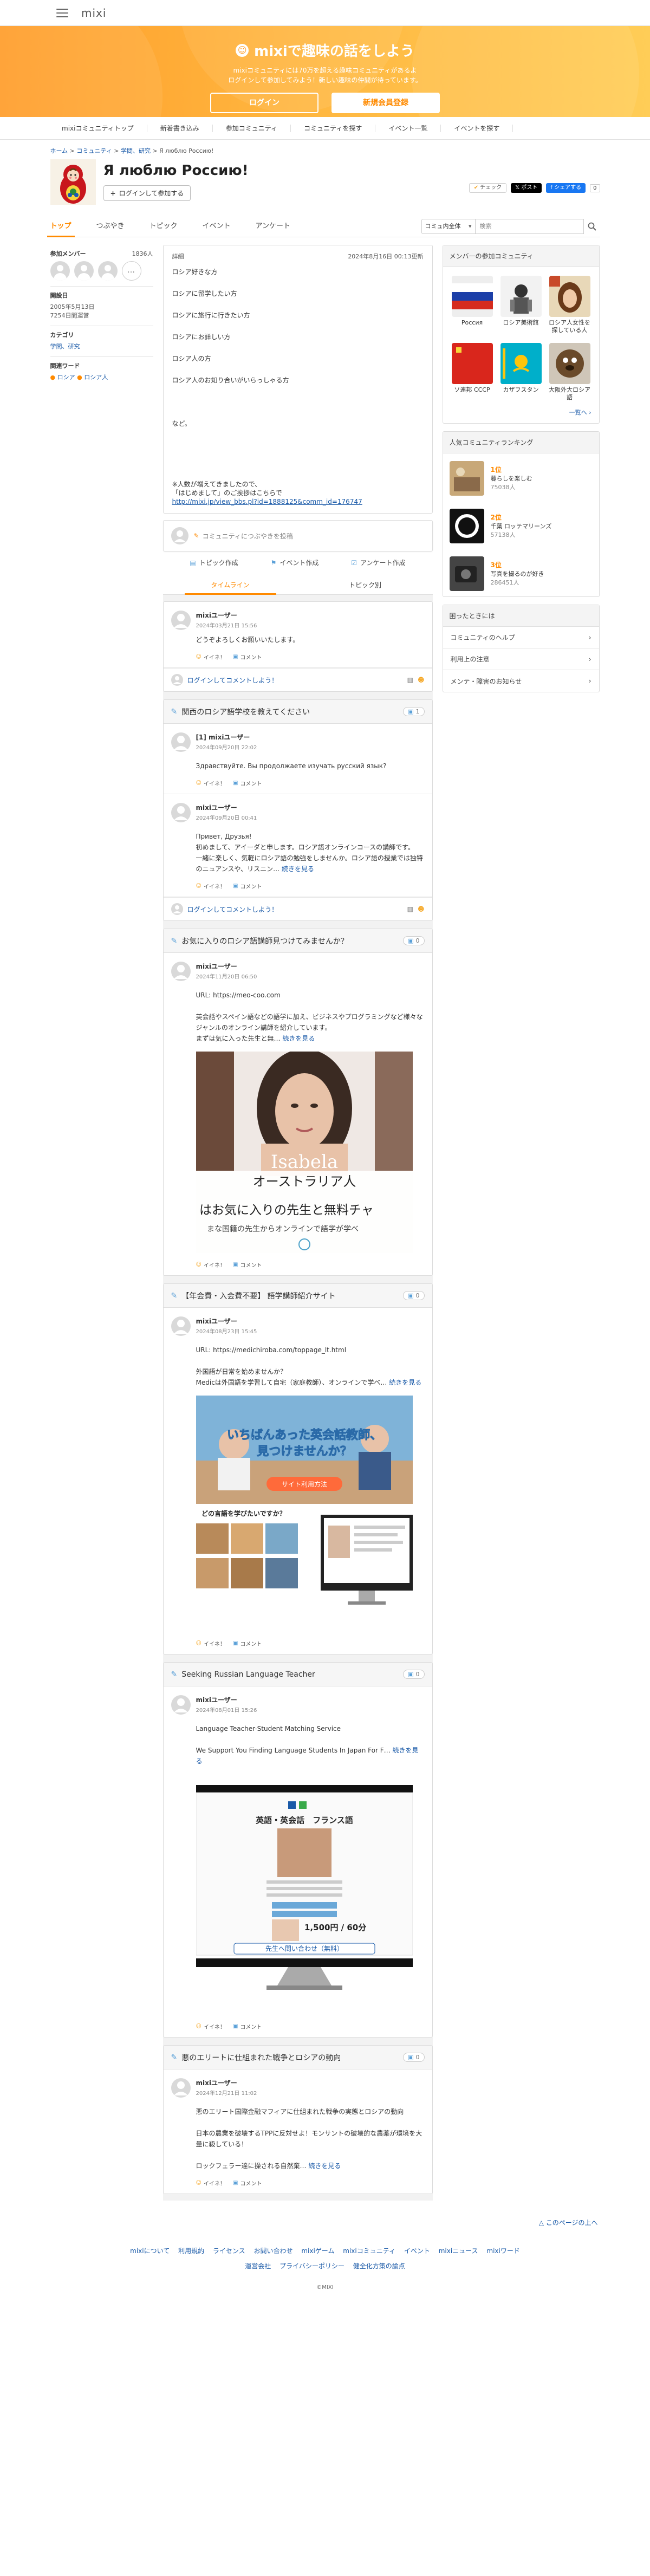 This screenshot has height=2576, width=650. What do you see at coordinates (521, 638) in the screenshot?
I see `help-link: コミュニティのヘルプ ›` at bounding box center [521, 638].